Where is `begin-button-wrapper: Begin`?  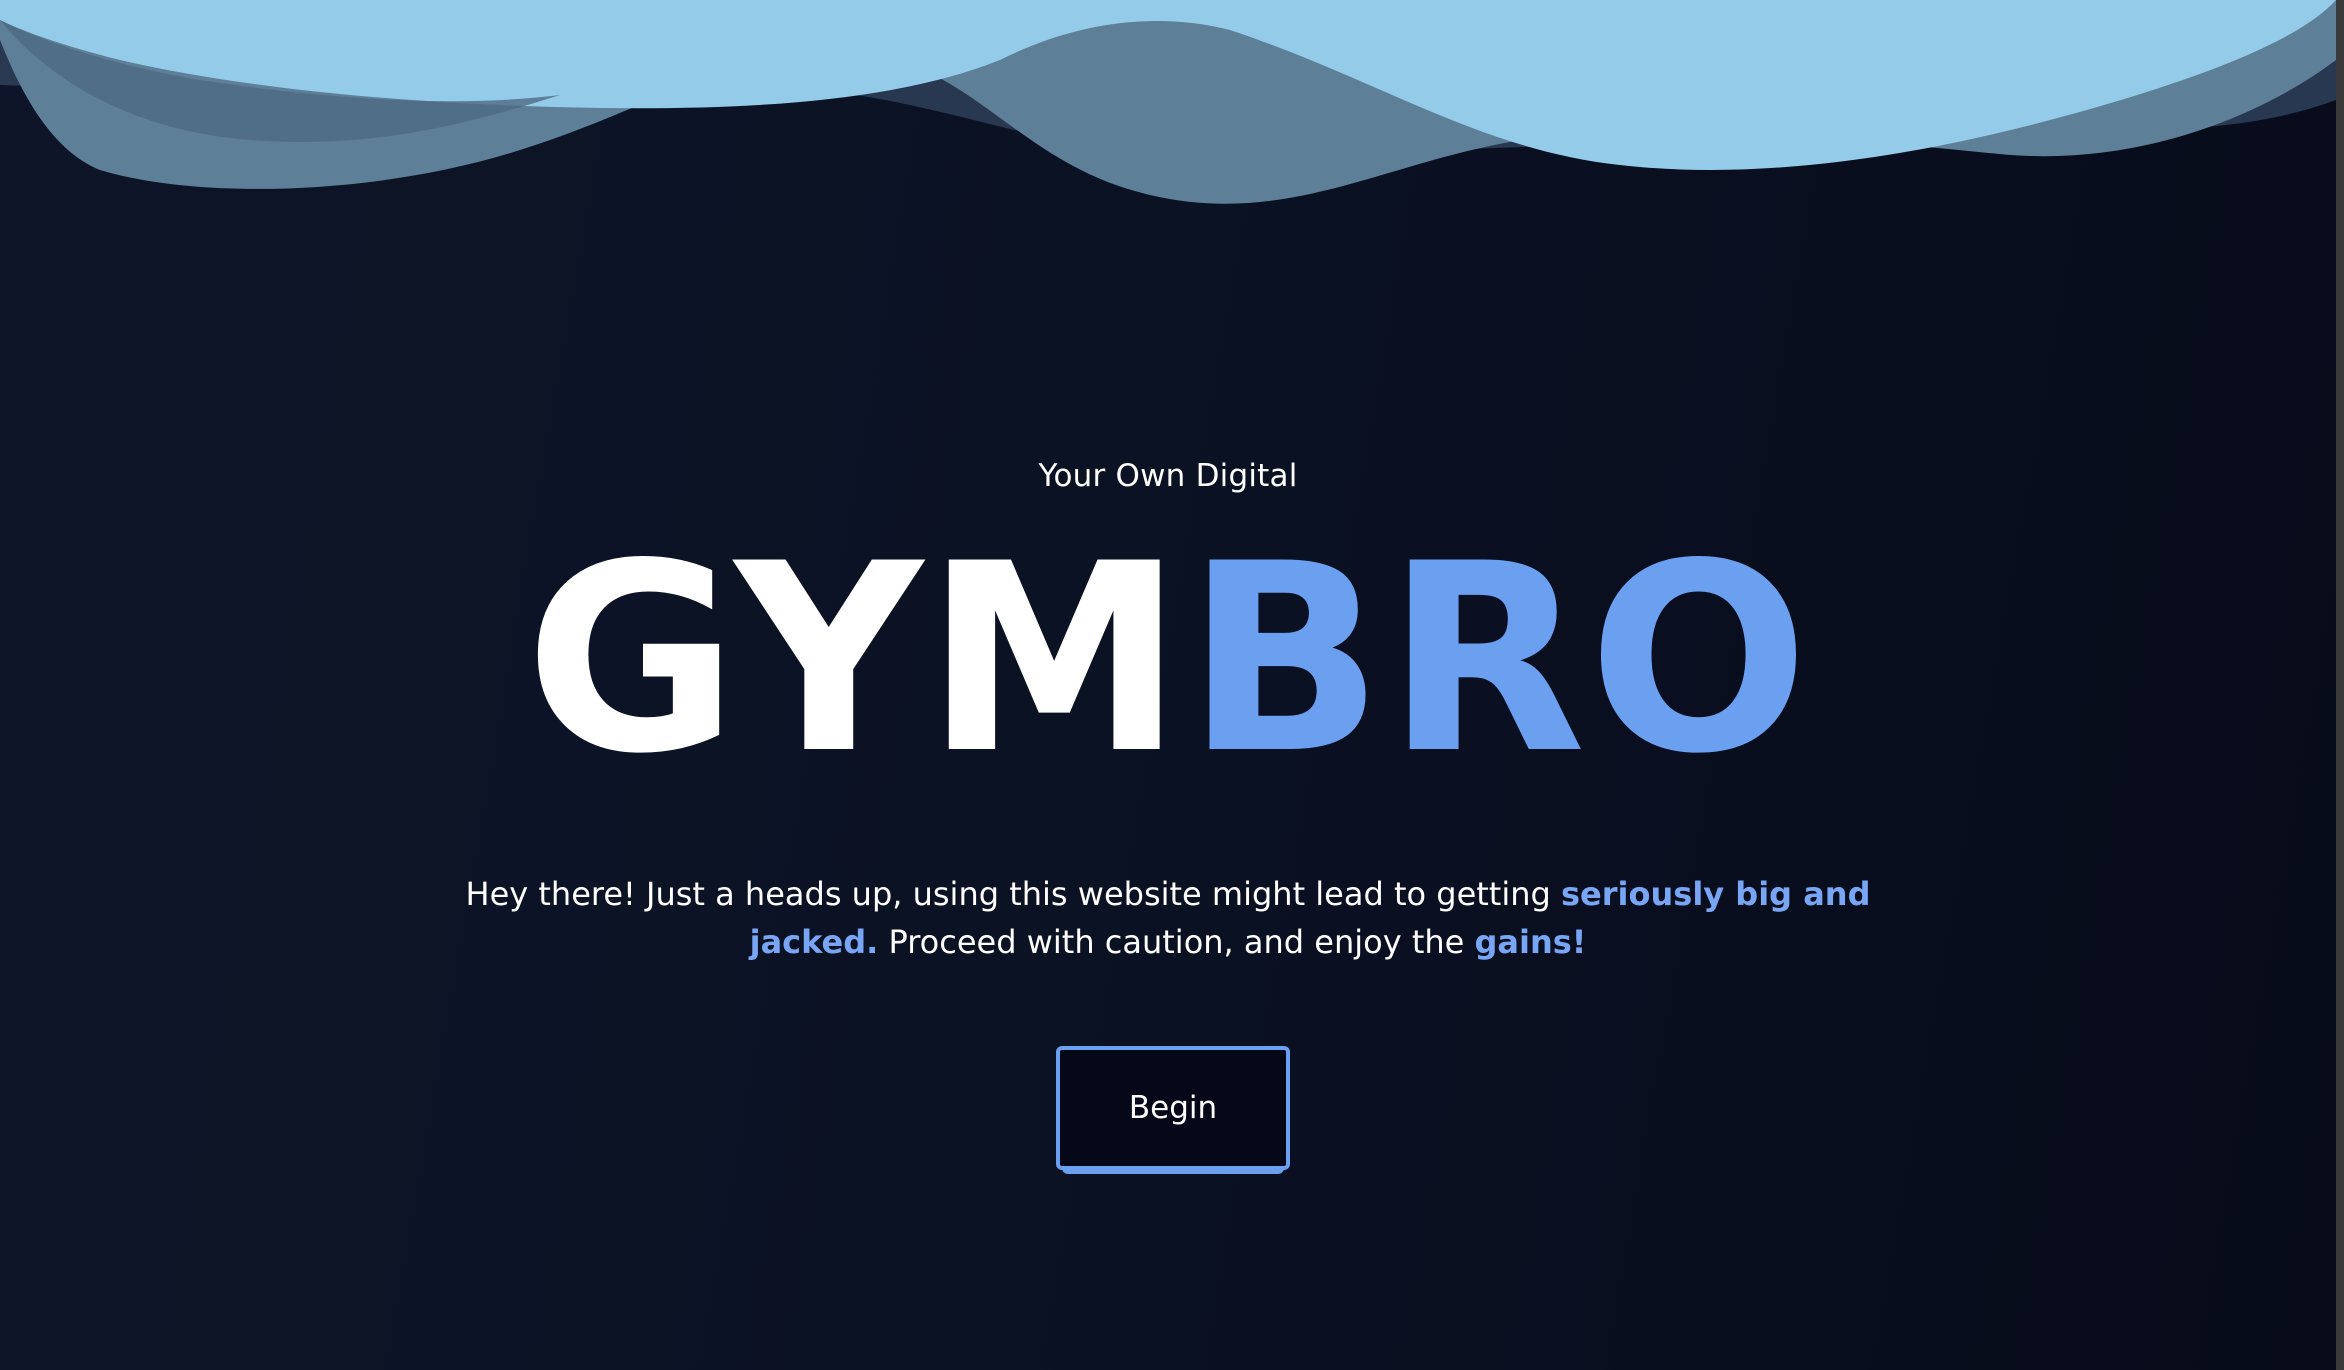 begin-button-wrapper: Begin is located at coordinates (1173, 1110).